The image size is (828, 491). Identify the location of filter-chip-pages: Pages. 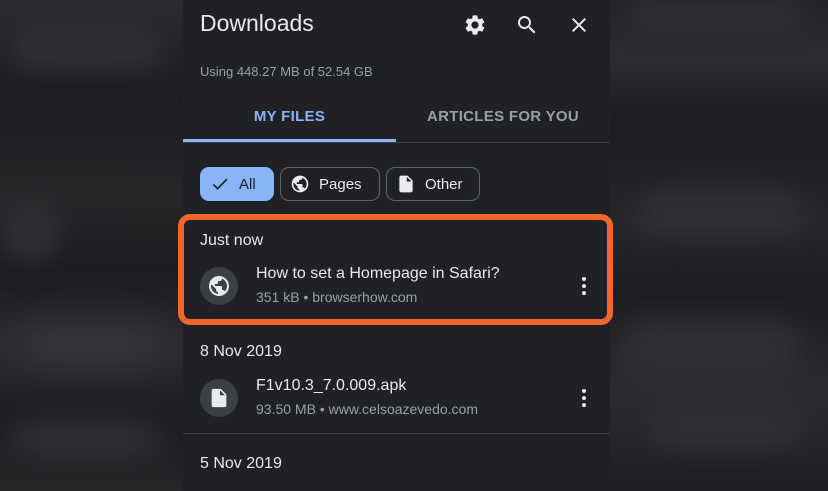
(330, 184).